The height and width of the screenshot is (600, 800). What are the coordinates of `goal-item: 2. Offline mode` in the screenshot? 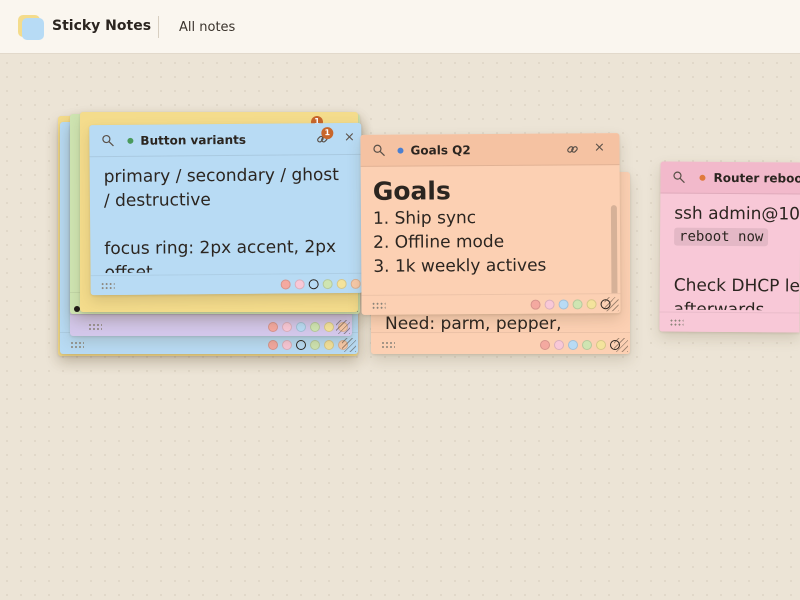 It's located at (439, 242).